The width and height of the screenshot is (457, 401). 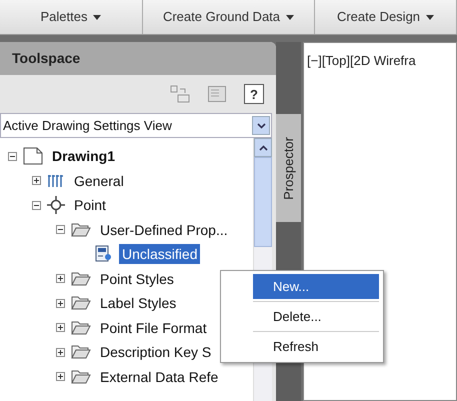 What do you see at coordinates (153, 328) in the screenshot?
I see `tree-item: Point File Format` at bounding box center [153, 328].